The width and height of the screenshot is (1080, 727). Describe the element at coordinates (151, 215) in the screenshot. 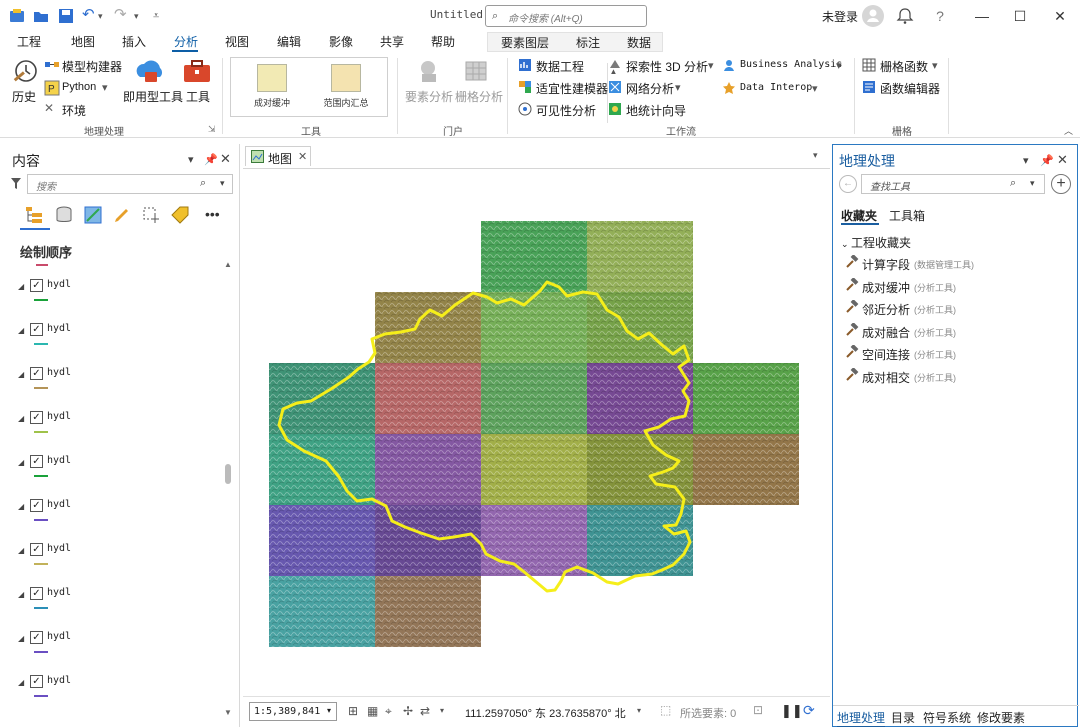

I see `list-by-snapping-icon` at that location.